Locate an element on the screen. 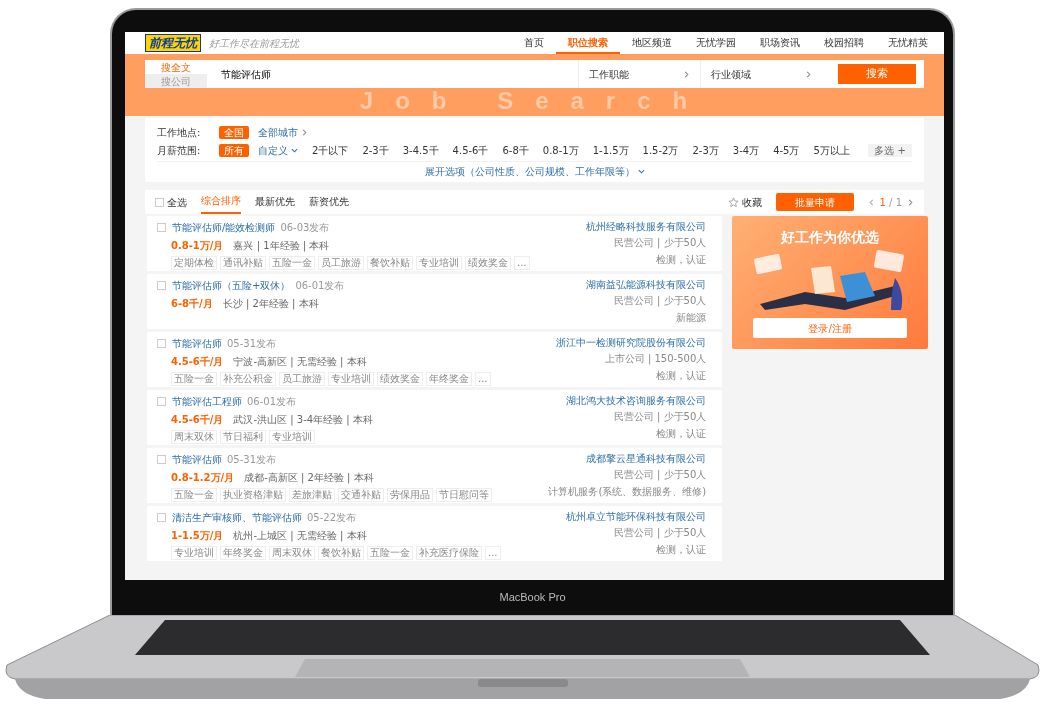 This screenshot has height=705, width=1045. salary: 0.8-1万/月 is located at coordinates (197, 245).